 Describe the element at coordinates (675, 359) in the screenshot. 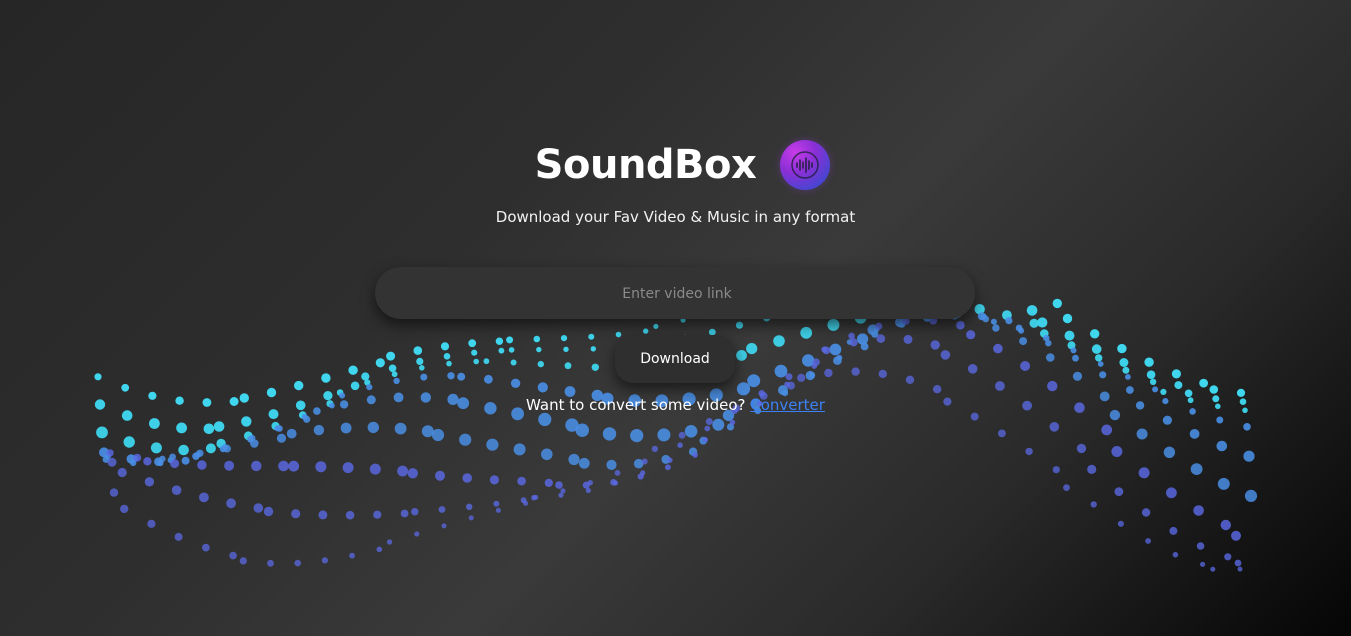

I see `download-button: Download` at that location.